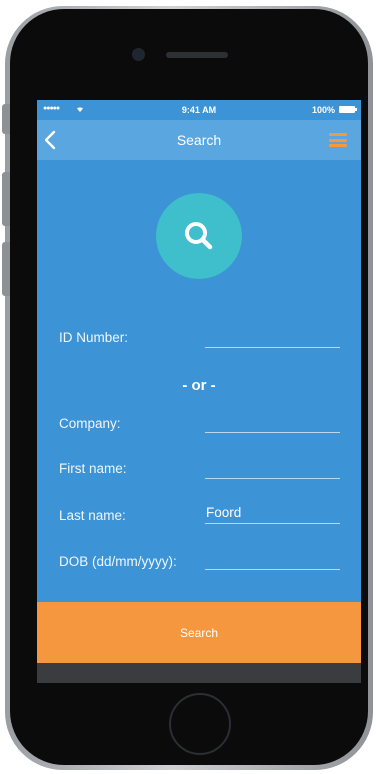  What do you see at coordinates (92, 515) in the screenshot?
I see `last-name-label: Last name:` at bounding box center [92, 515].